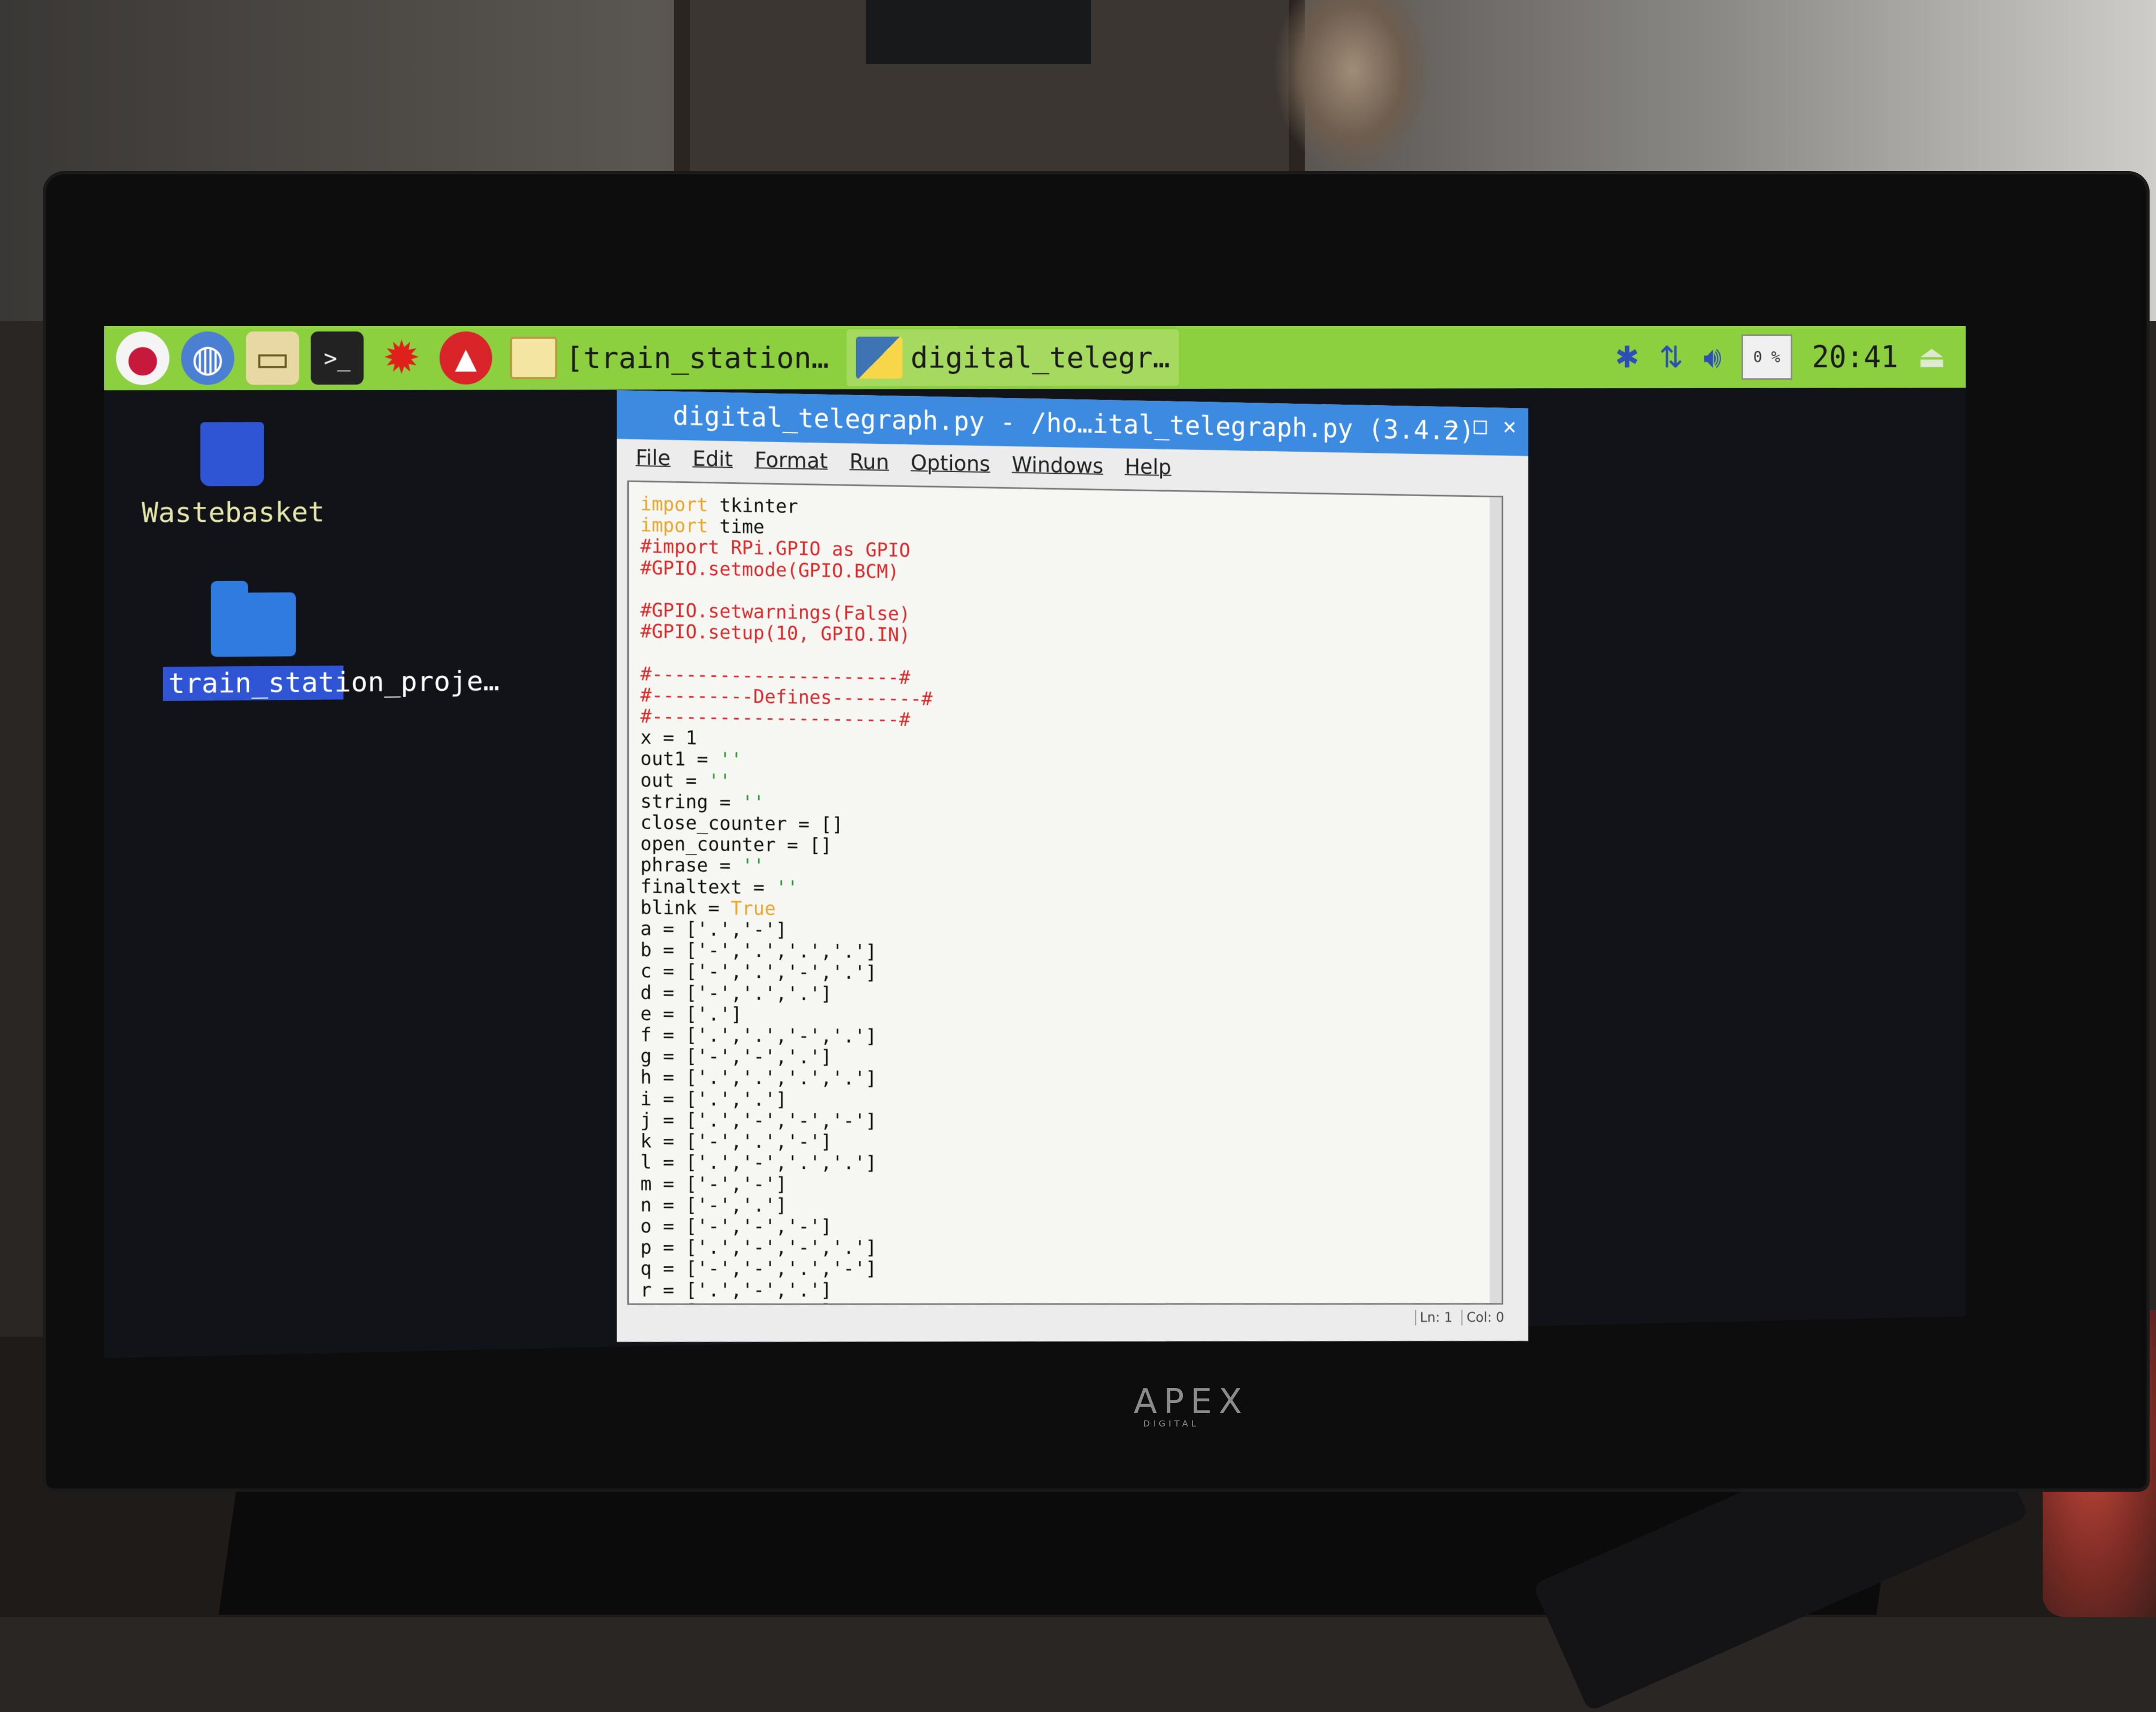 The width and height of the screenshot is (2156, 1712). What do you see at coordinates (713, 1205) in the screenshot?
I see `code-line: n = ['-','.']` at bounding box center [713, 1205].